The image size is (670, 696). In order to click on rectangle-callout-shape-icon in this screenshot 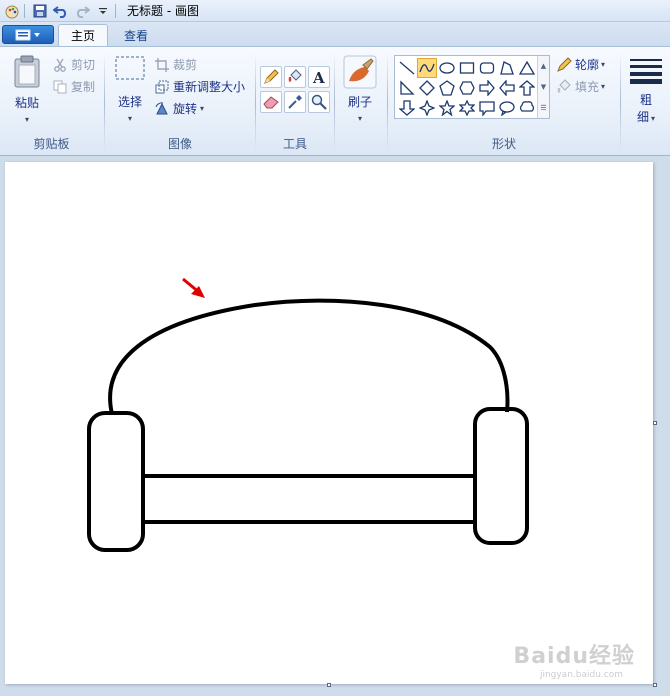, I will do `click(487, 108)`.